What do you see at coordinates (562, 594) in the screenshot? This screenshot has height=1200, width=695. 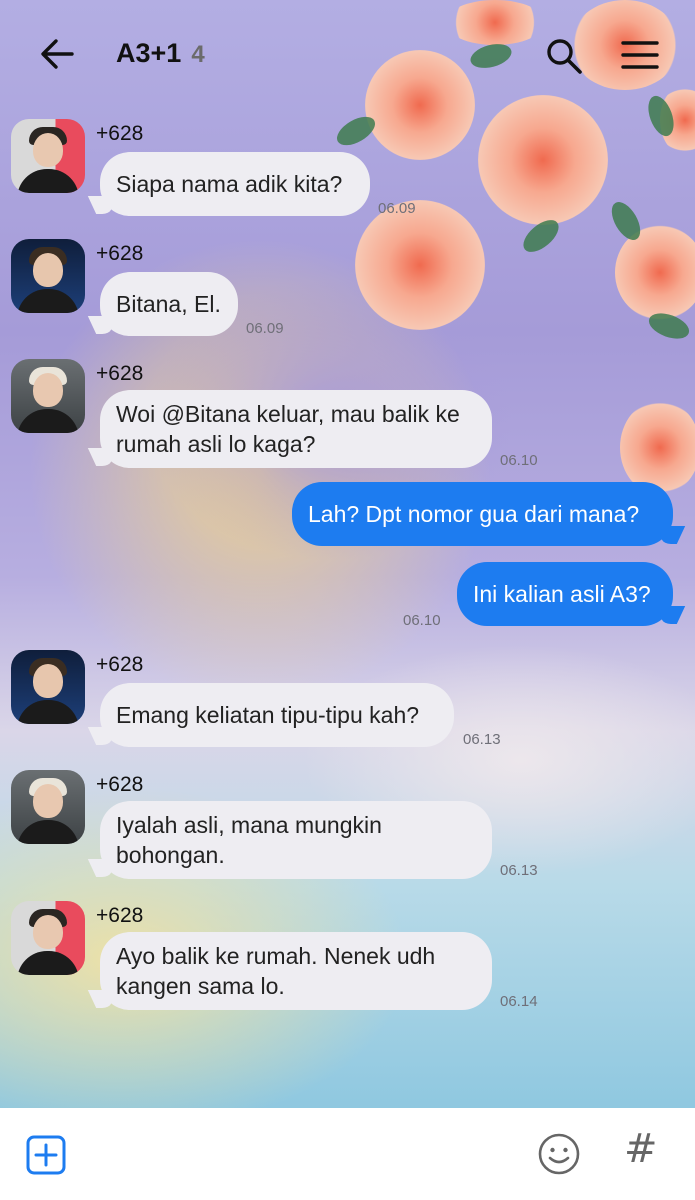 I see `message-text: Ini kalian asli A3?` at bounding box center [562, 594].